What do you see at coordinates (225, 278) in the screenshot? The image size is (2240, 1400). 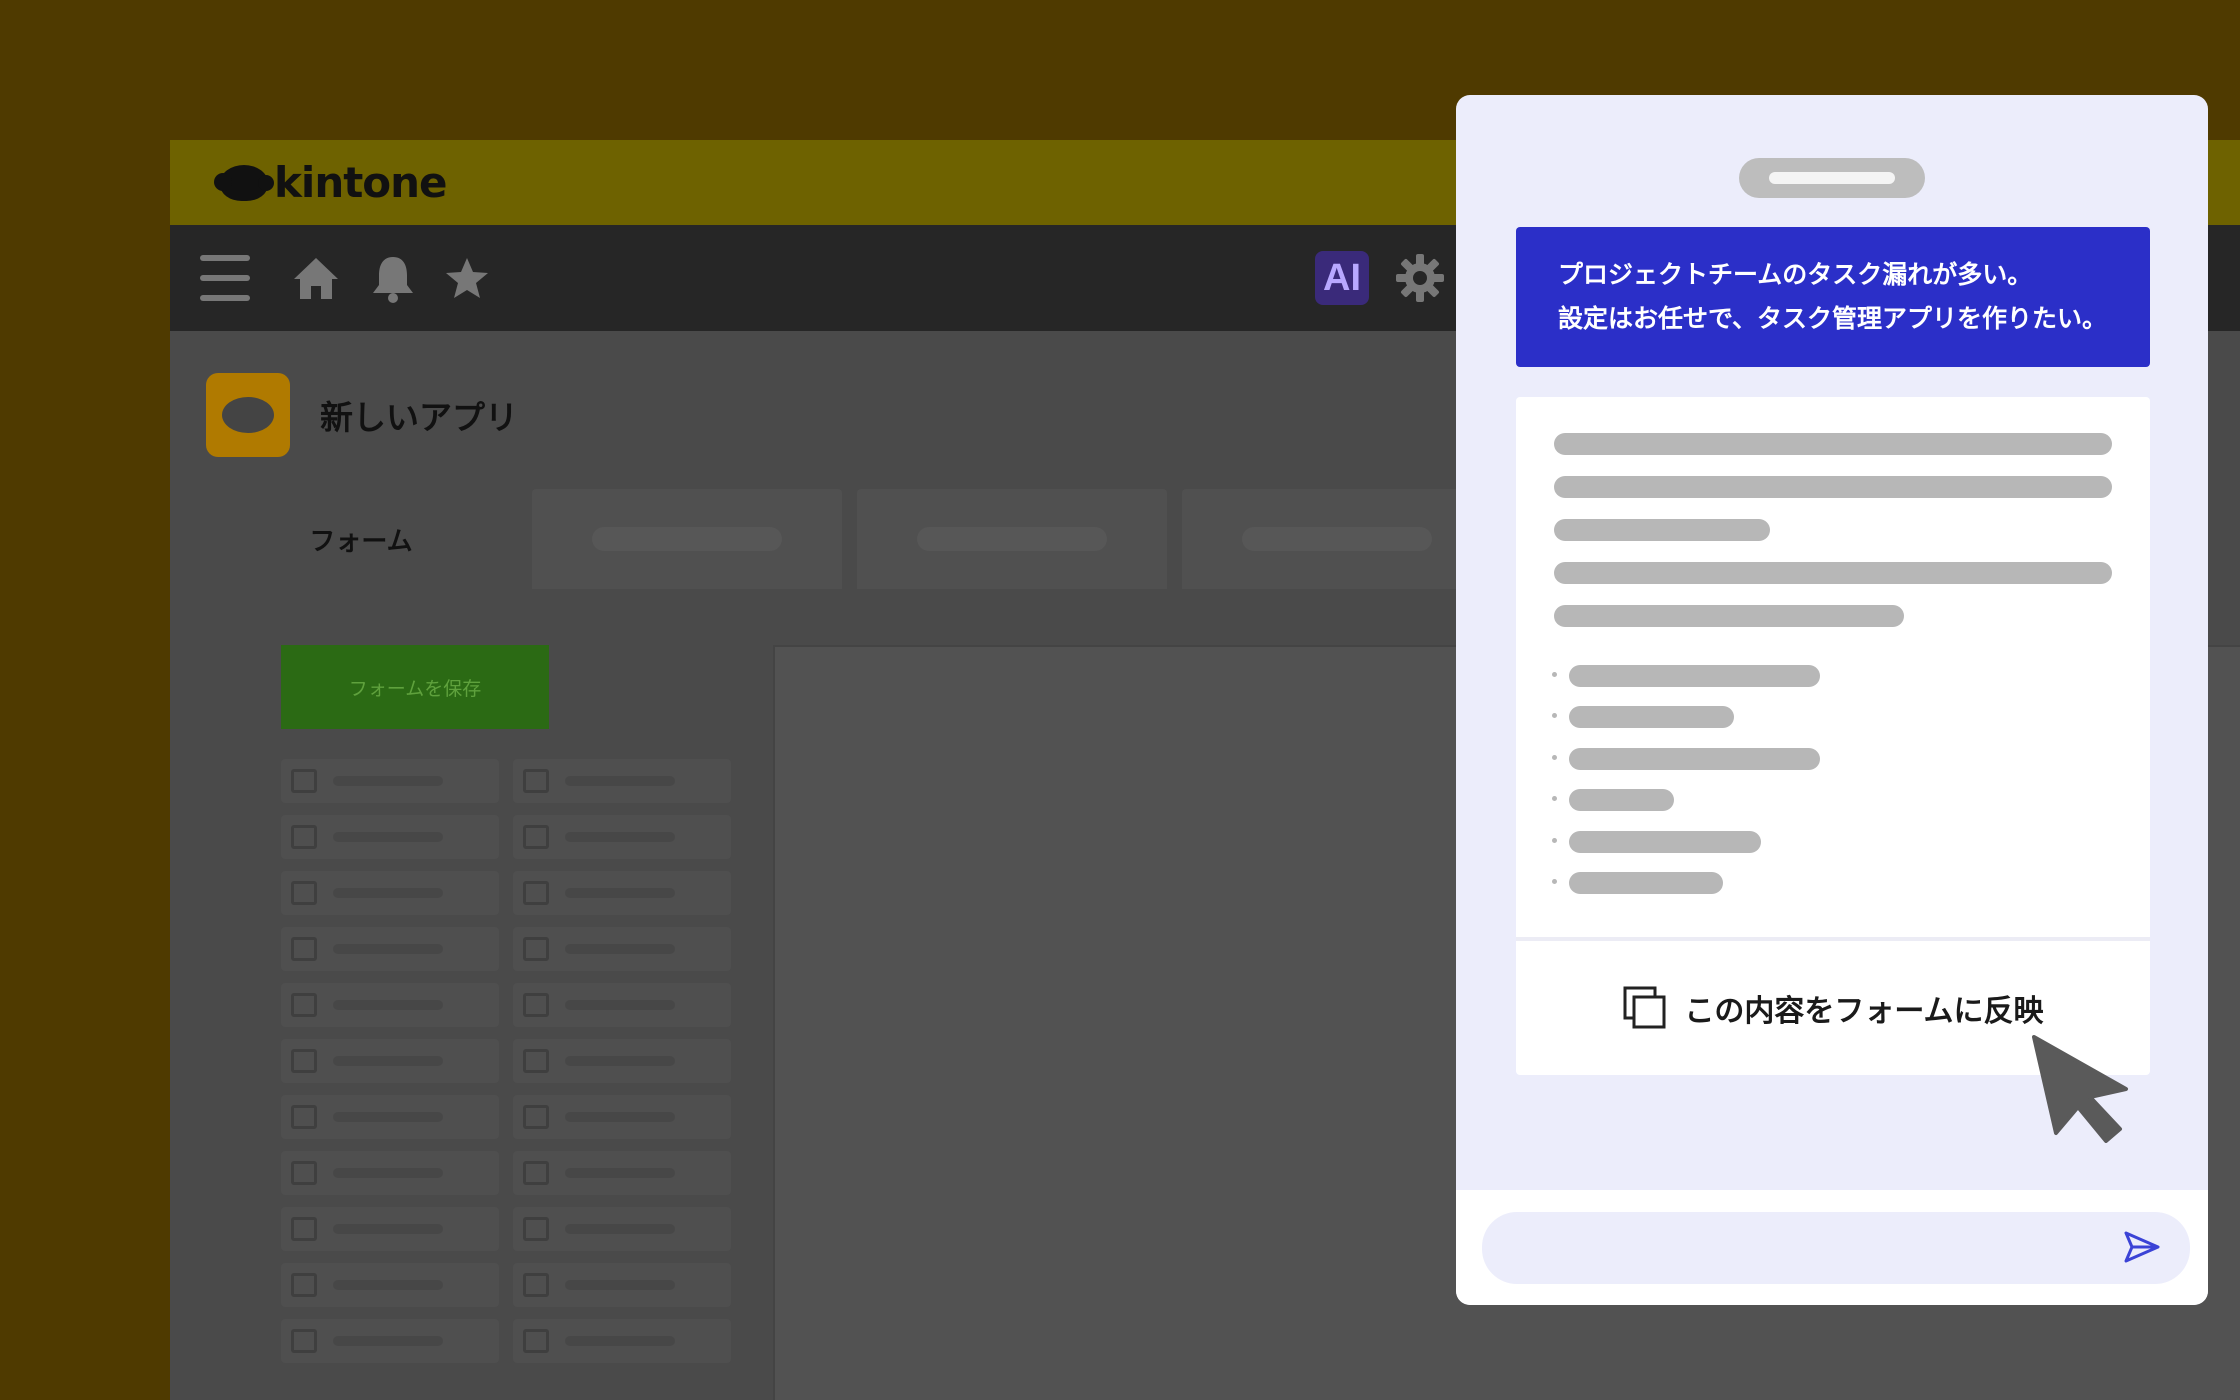 I see `menu-icon` at bounding box center [225, 278].